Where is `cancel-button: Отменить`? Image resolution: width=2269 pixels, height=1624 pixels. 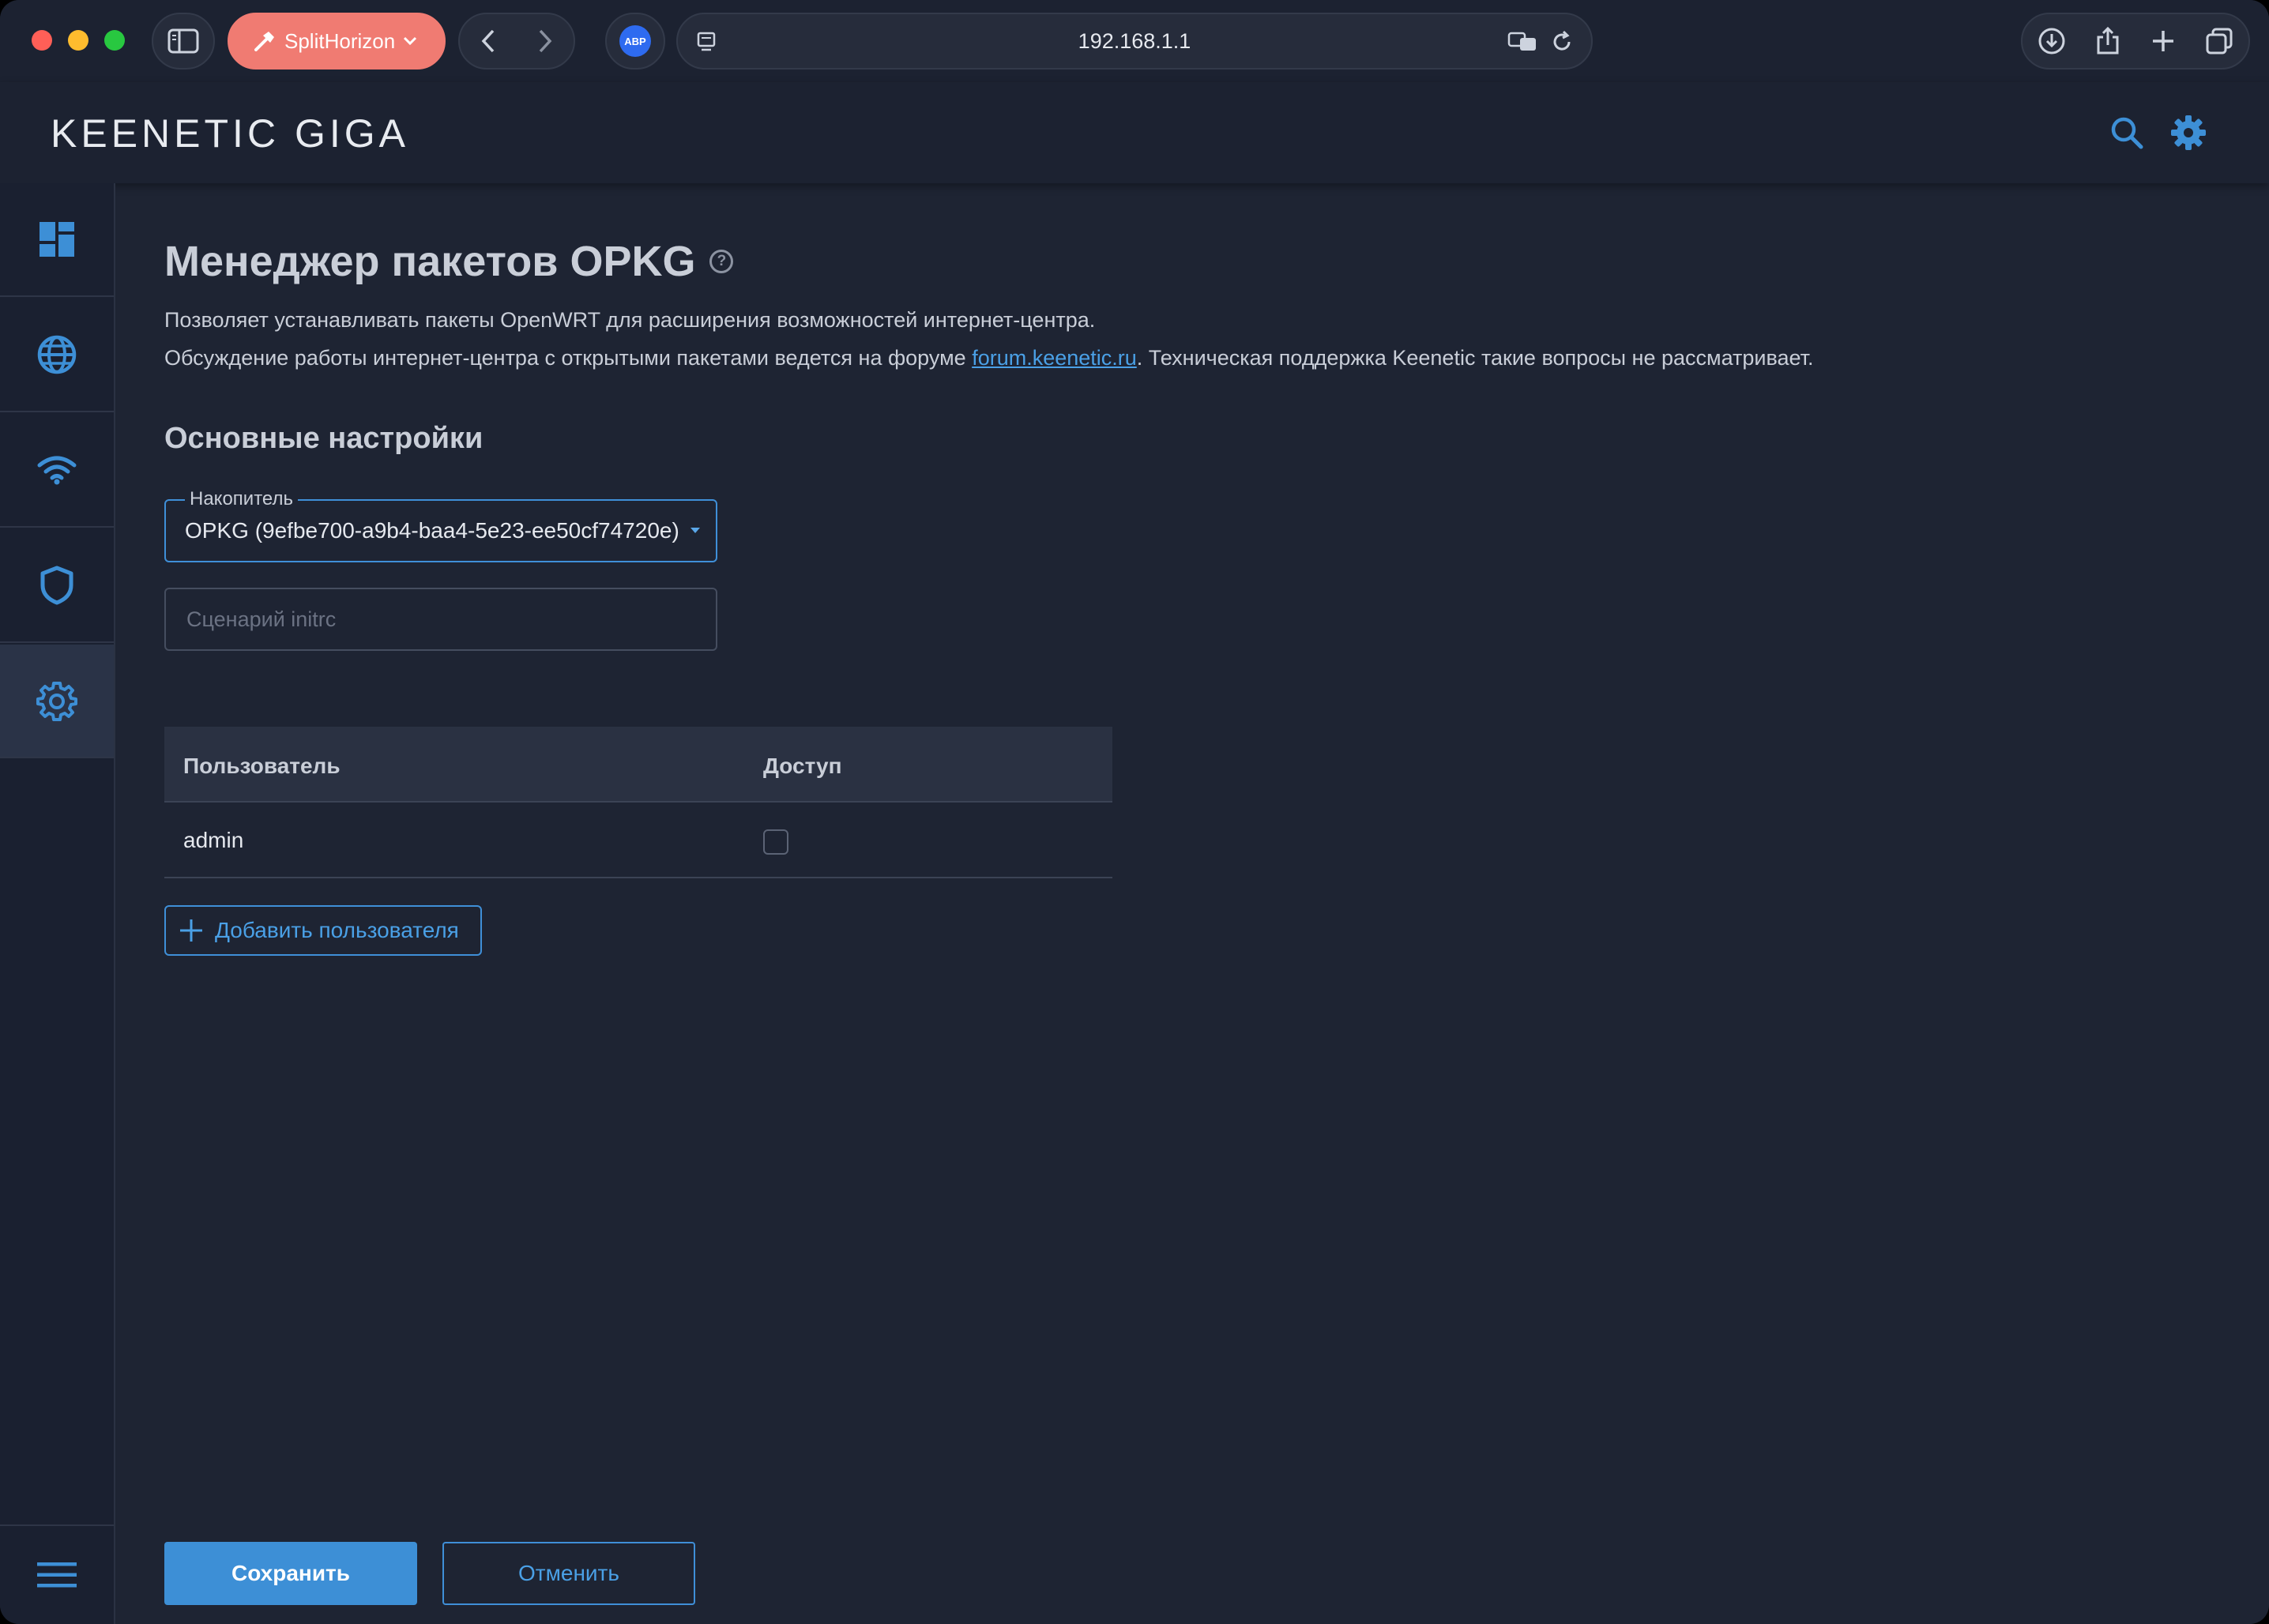 cancel-button: Отменить is located at coordinates (568, 1573).